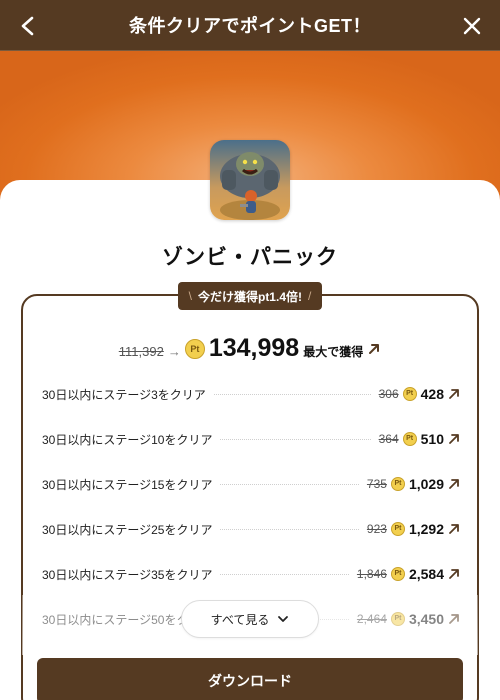 The height and width of the screenshot is (700, 500). I want to click on task-label: 30日以内にステージ15をクリア, so click(127, 484).